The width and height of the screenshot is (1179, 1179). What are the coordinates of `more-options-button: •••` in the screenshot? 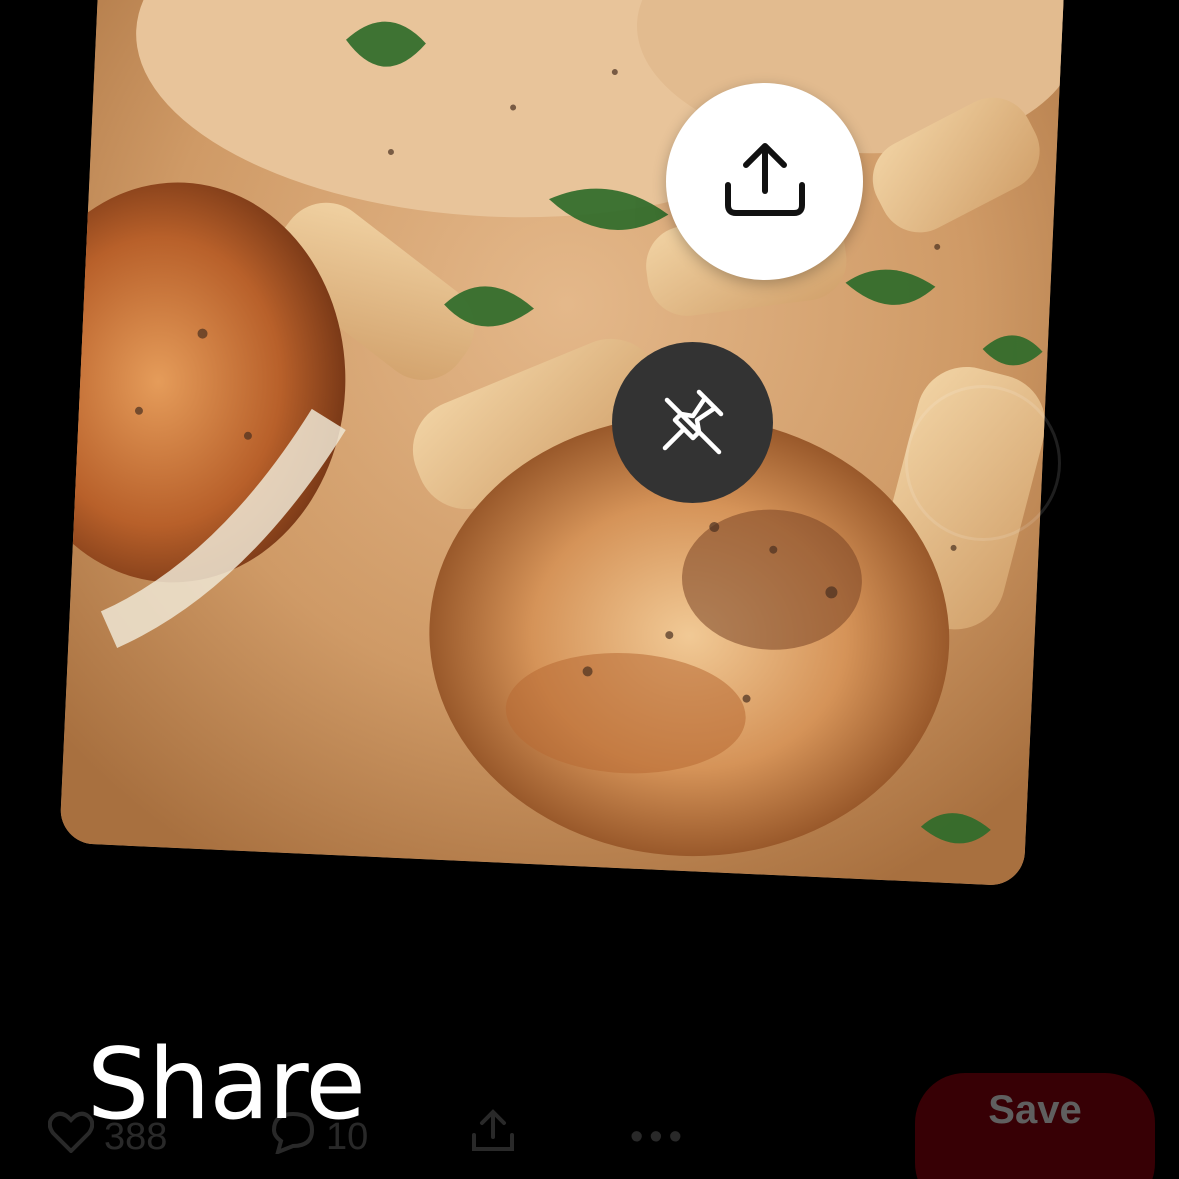 It's located at (659, 1137).